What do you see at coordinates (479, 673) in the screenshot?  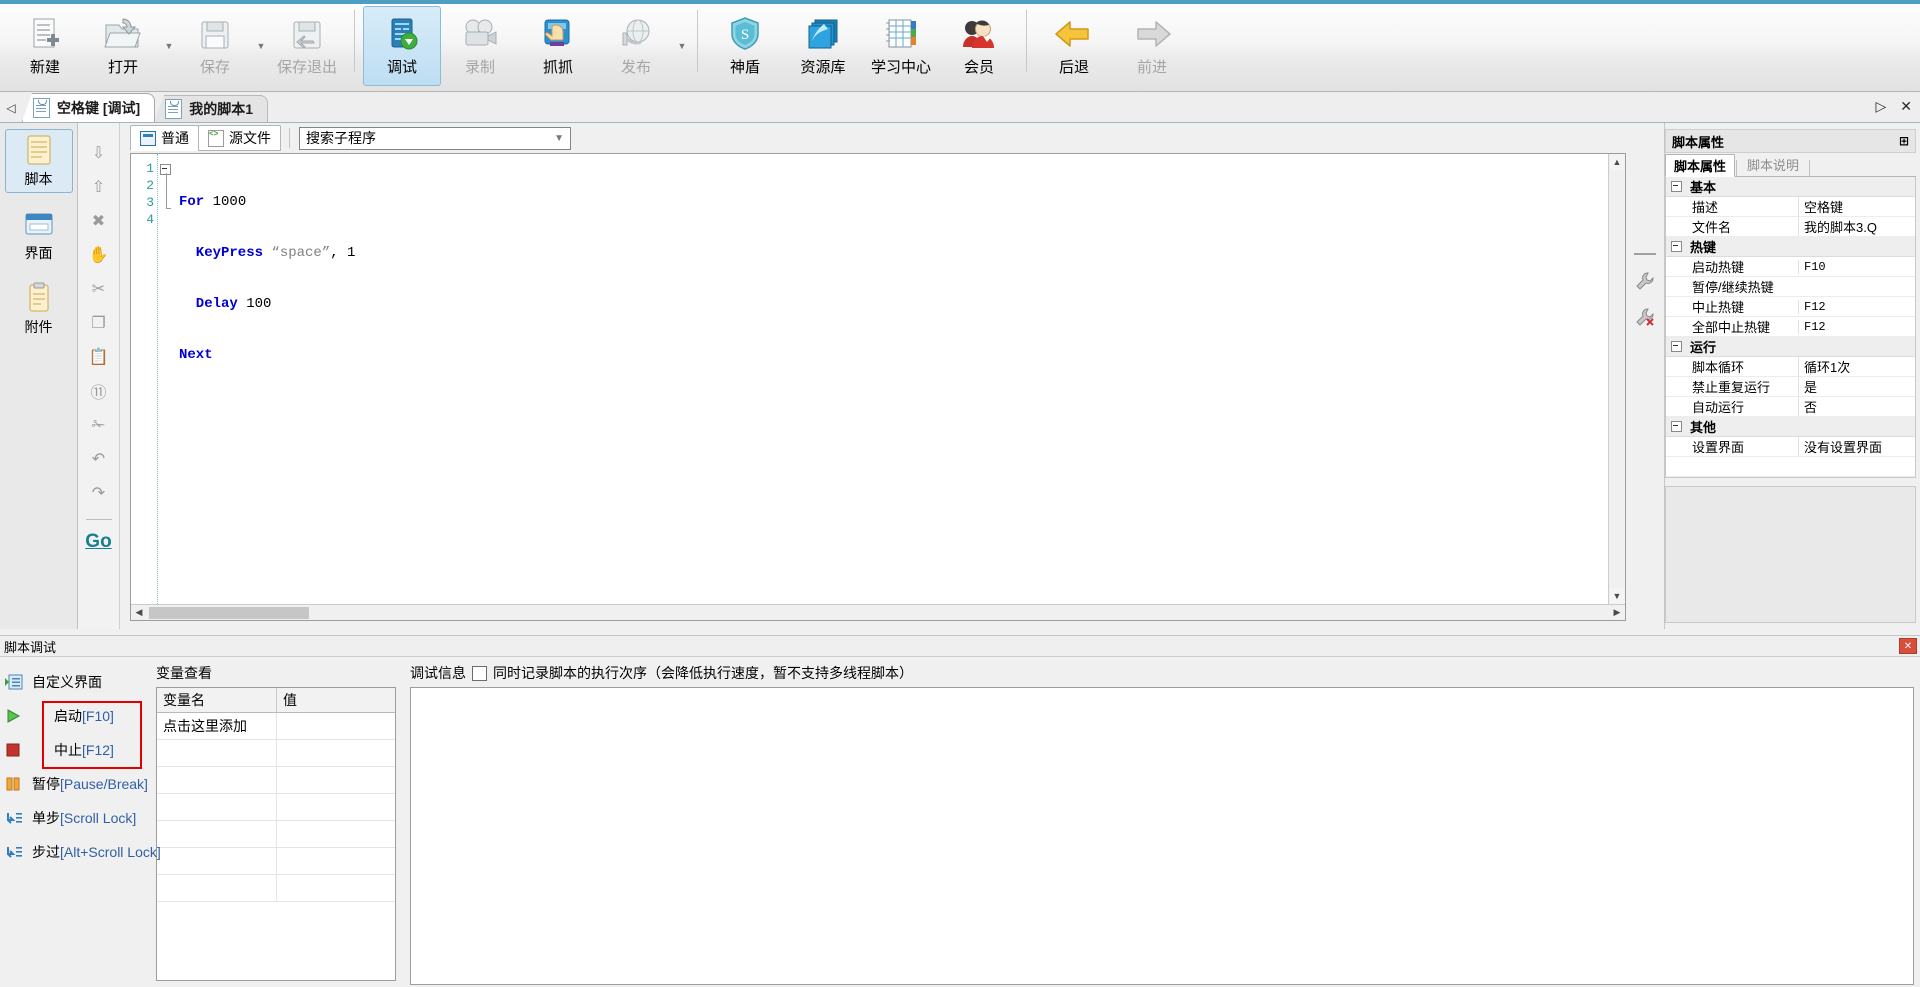 I see `record-order-checkbox` at bounding box center [479, 673].